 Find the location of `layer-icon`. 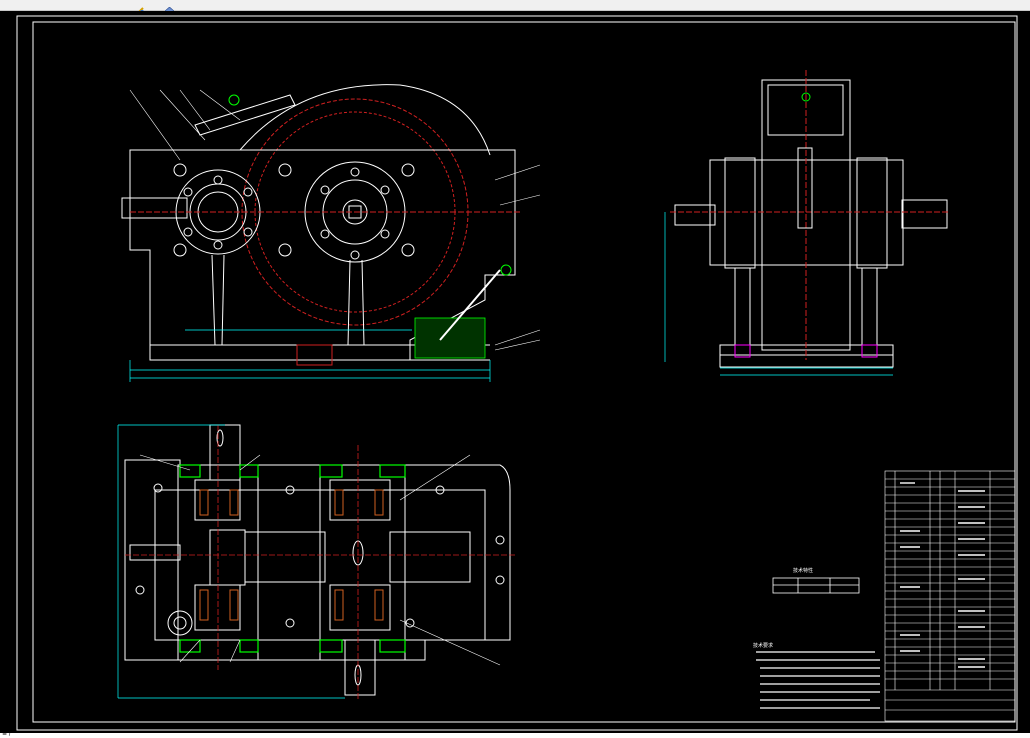

layer-icon is located at coordinates (169, 8).